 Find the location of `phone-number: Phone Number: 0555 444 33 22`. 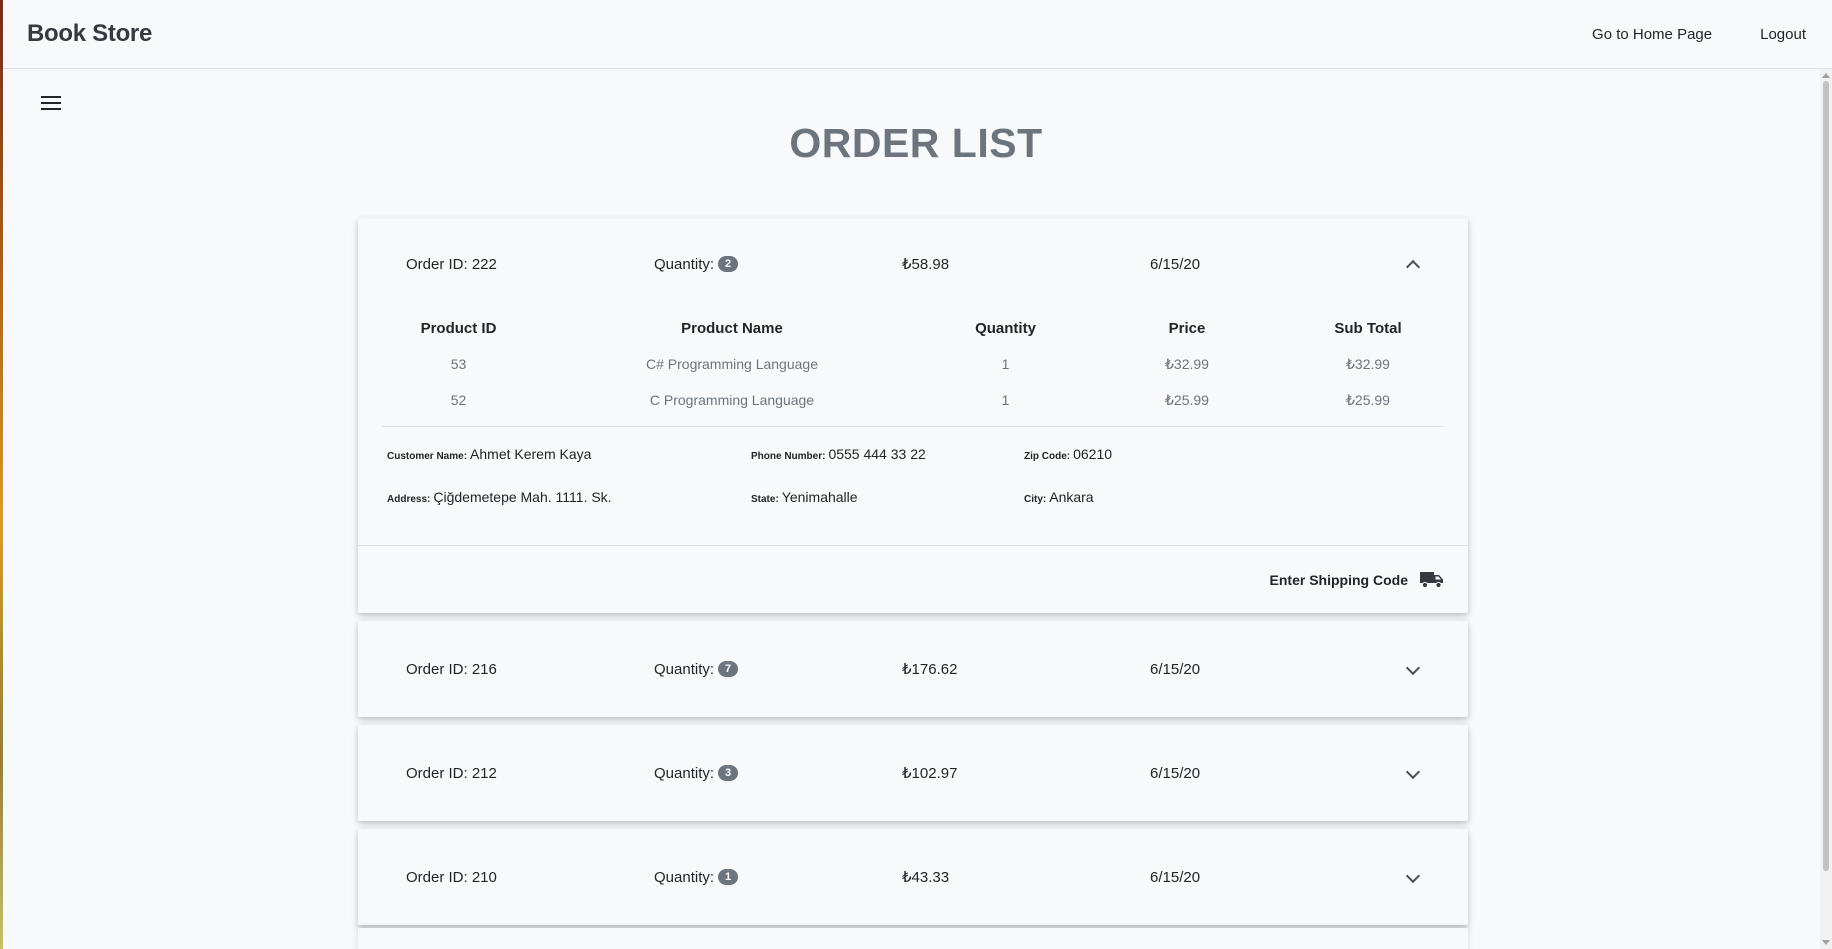

phone-number: Phone Number: 0555 444 33 22 is located at coordinates (838, 454).